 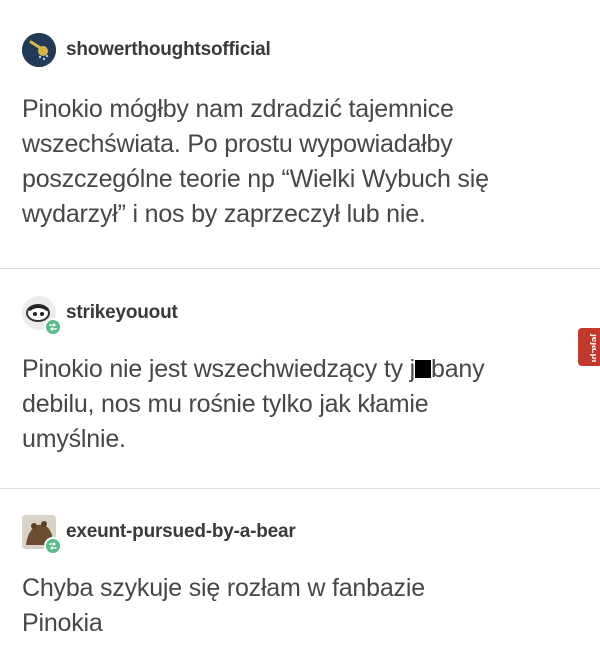 I want to click on post-2-username: strikeyouout, so click(x=122, y=313).